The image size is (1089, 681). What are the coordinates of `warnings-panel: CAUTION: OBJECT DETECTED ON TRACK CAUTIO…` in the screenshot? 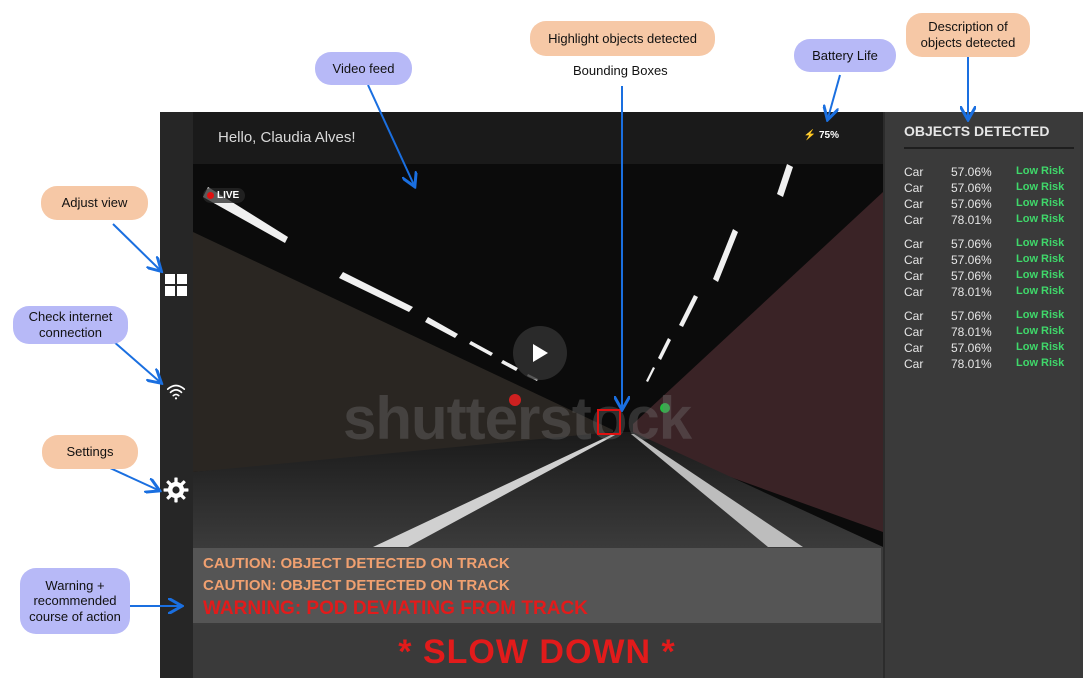 It's located at (537, 585).